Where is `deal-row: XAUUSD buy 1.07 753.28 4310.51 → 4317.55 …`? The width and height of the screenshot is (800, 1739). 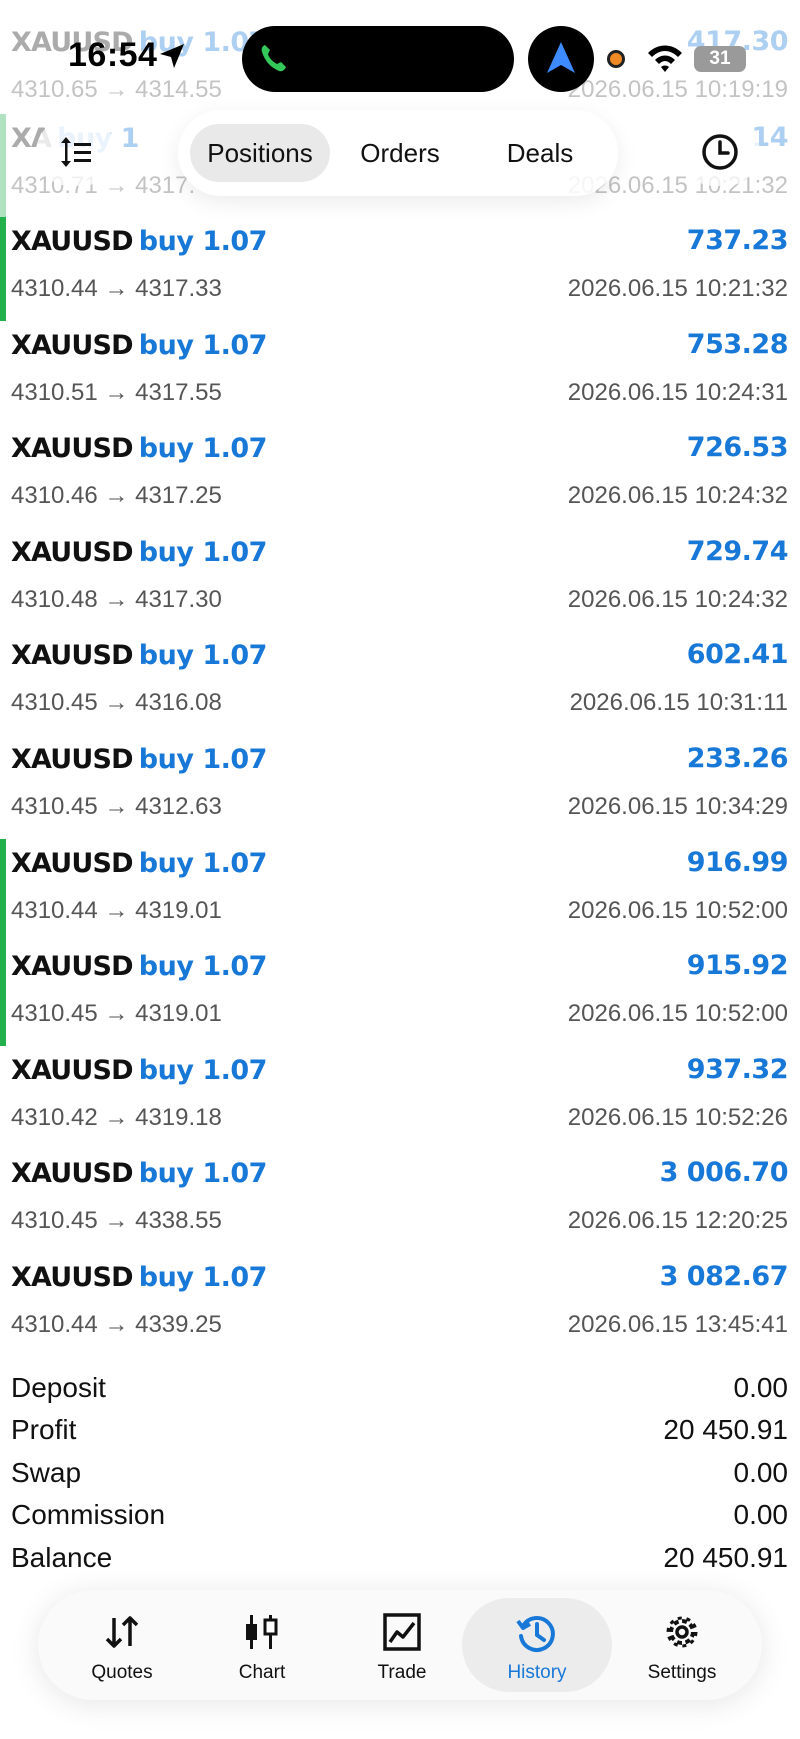
deal-row: XAUUSD buy 1.07 753.28 4310.51 → 4317.55 … is located at coordinates (400, 373).